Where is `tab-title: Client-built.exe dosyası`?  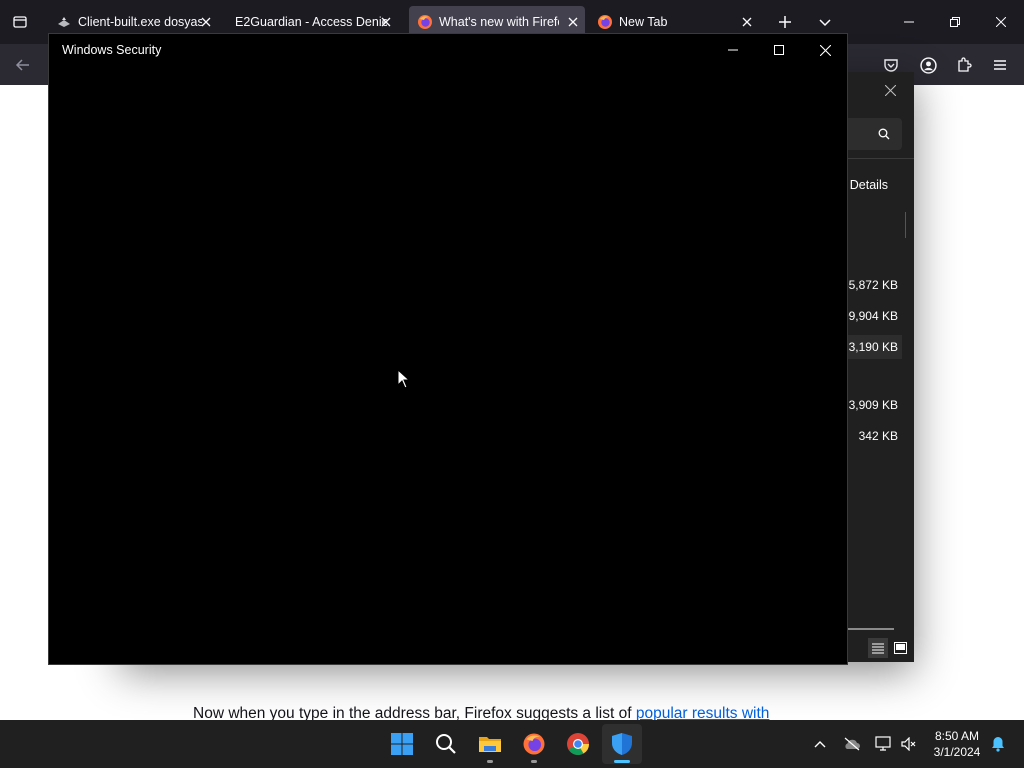 tab-title: Client-built.exe dosyası is located at coordinates (140, 22).